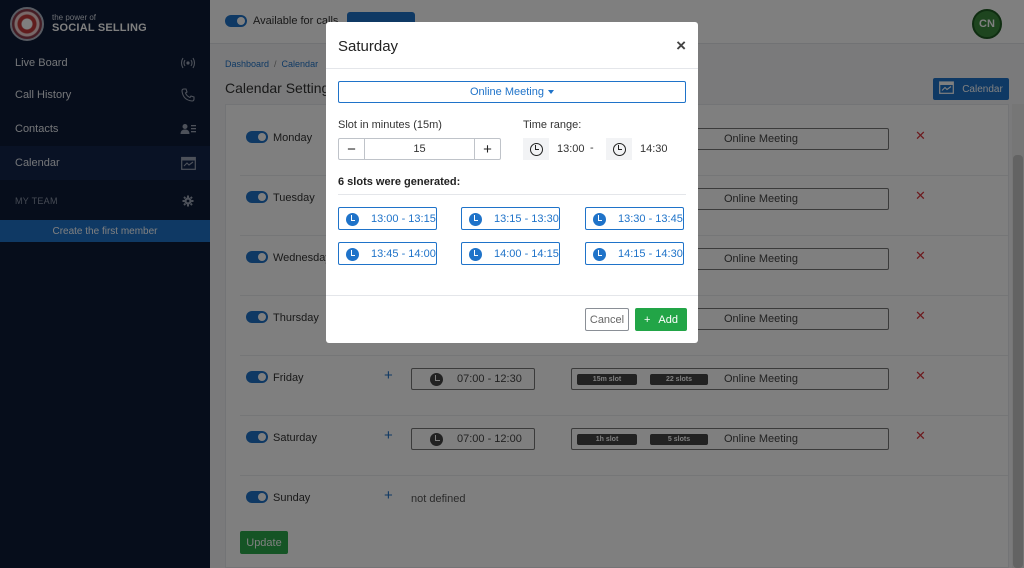  Describe the element at coordinates (571, 149) in the screenshot. I see `start-time-value: 13:00` at that location.